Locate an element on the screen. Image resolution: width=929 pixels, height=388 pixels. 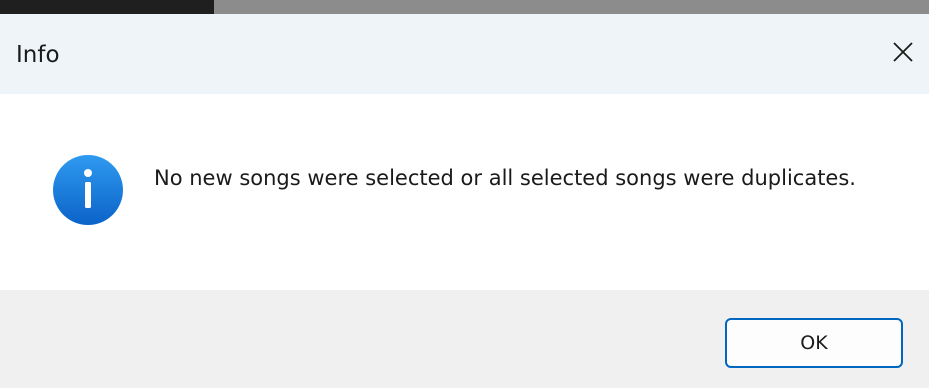
close-icon is located at coordinates (903, 52).